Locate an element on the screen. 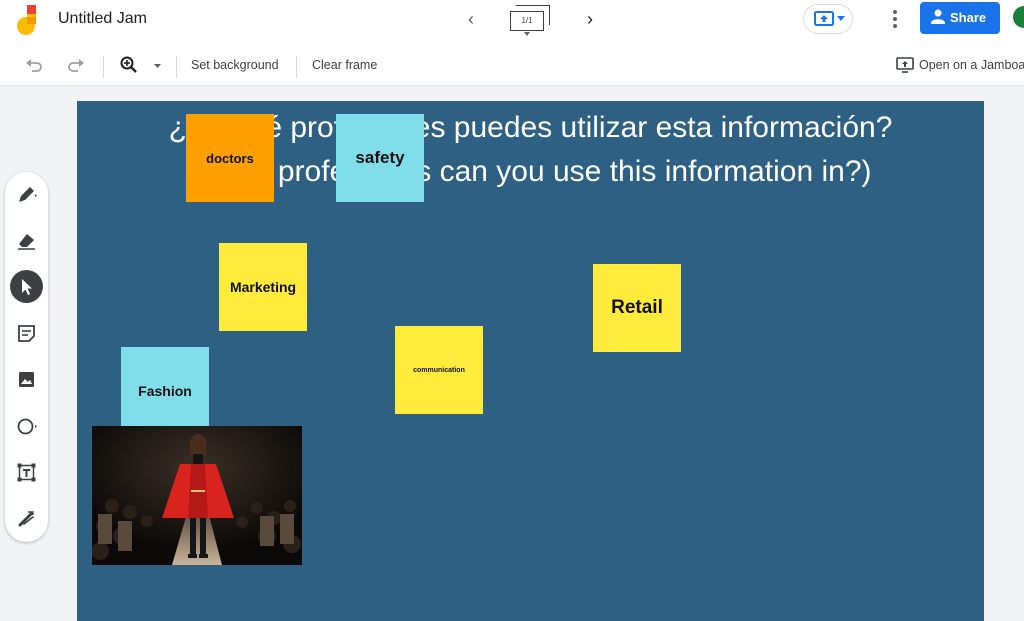 The height and width of the screenshot is (621, 1024). image-tool is located at coordinates (26, 379).